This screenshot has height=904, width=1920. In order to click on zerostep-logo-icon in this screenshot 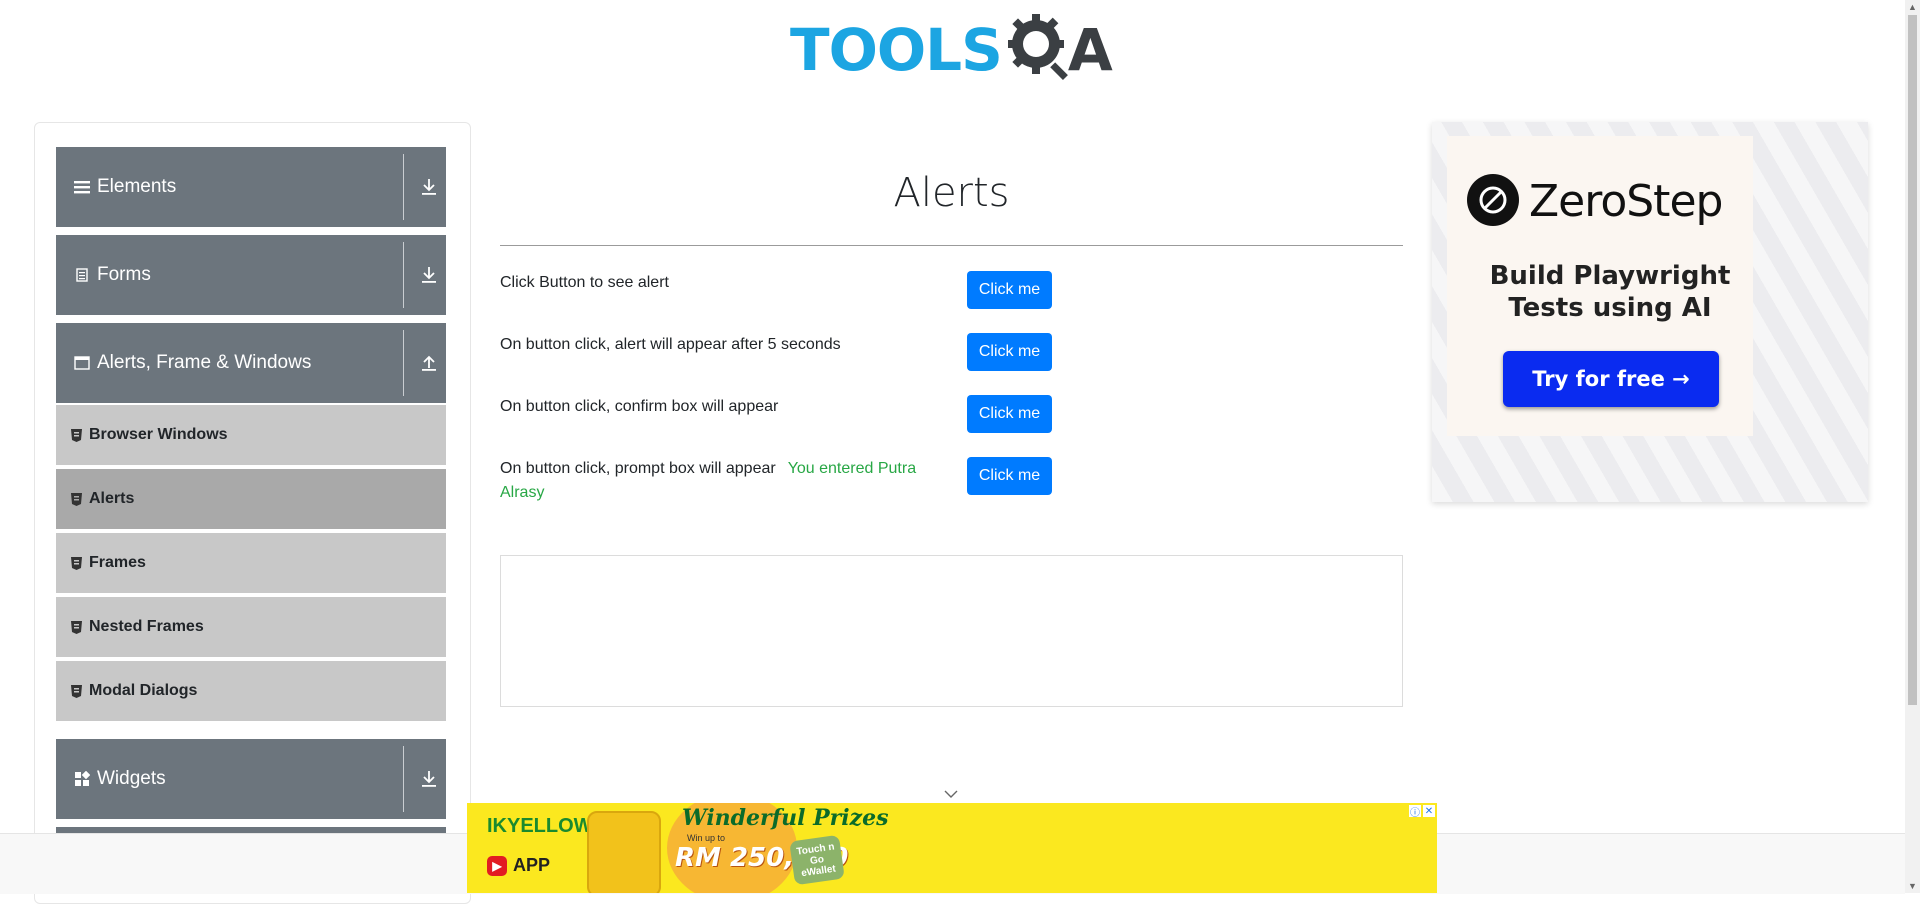, I will do `click(1493, 200)`.